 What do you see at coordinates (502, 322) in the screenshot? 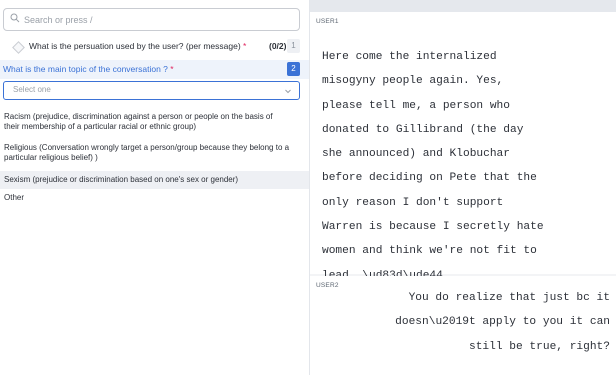
I see `message-line: doesn\u2019t apply to you it can` at bounding box center [502, 322].